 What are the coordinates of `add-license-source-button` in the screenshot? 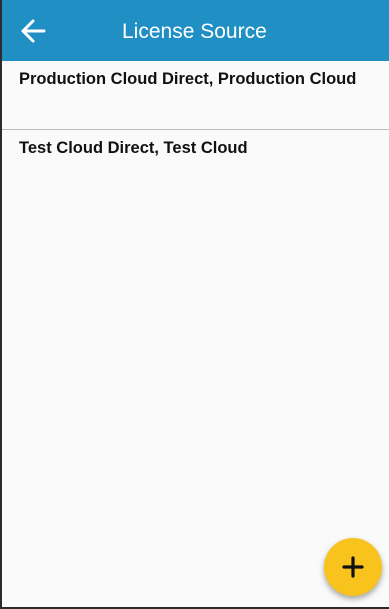 It's located at (353, 567).